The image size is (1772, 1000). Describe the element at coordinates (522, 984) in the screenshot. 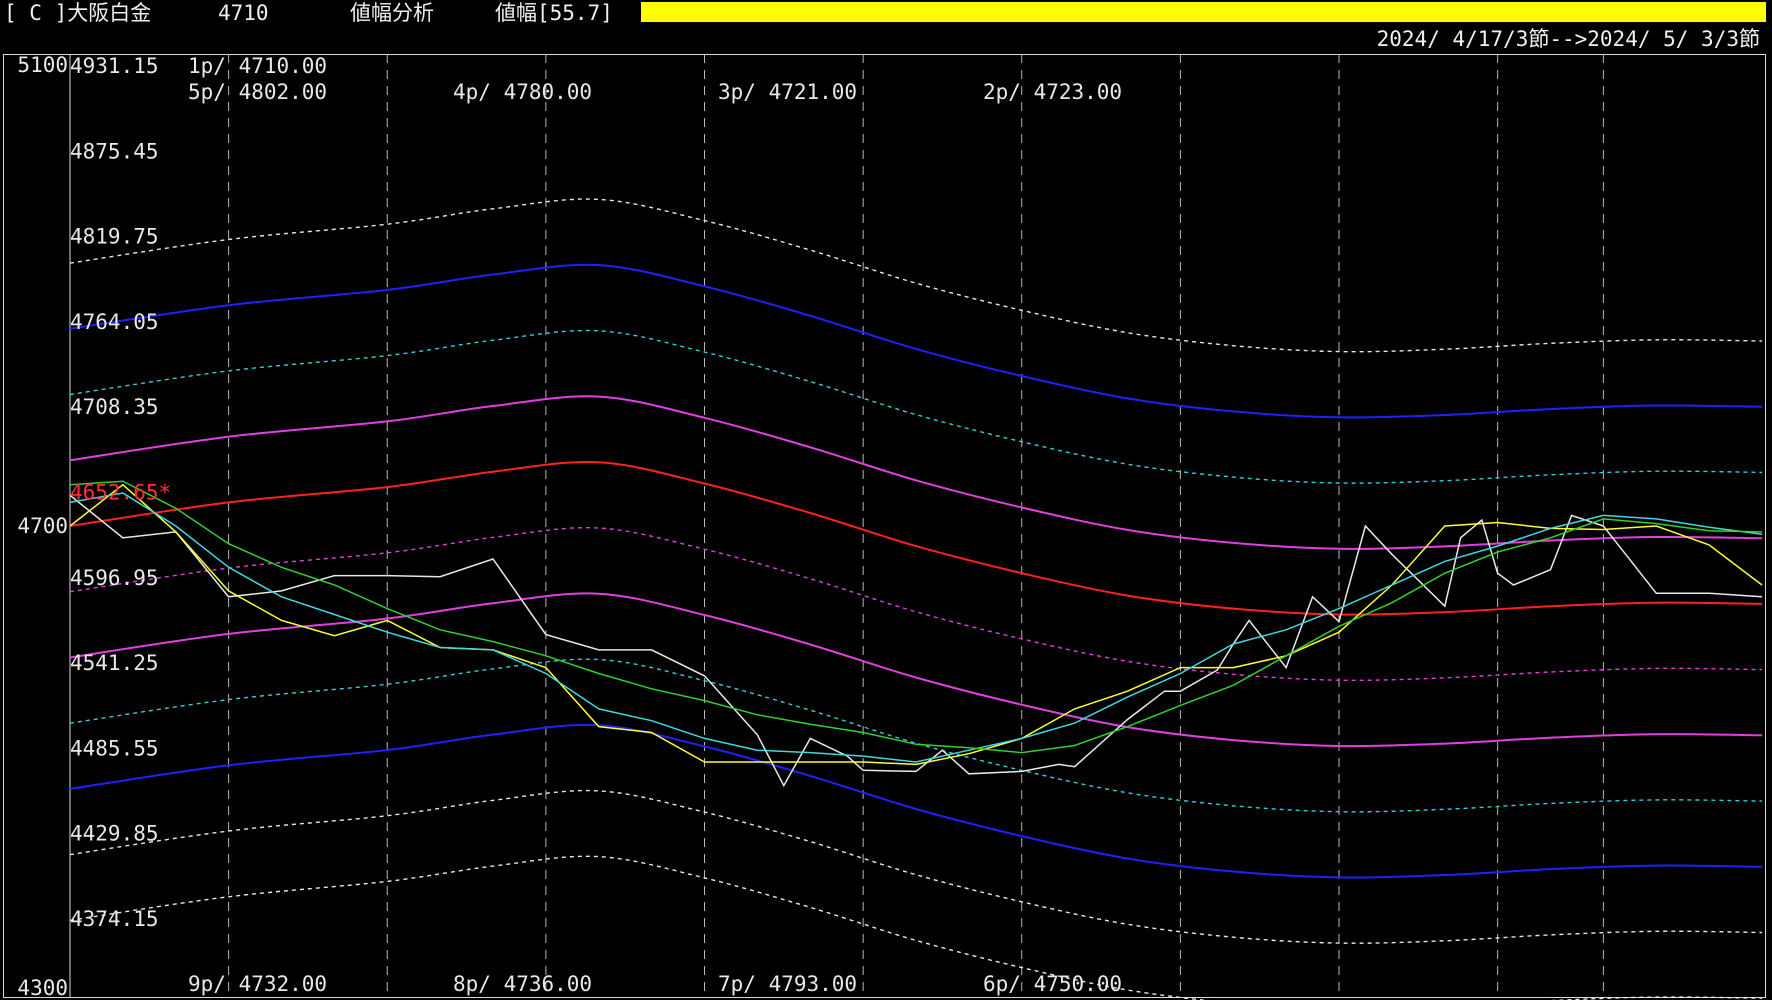

I see `period-label: 8p/ 4736.00` at that location.